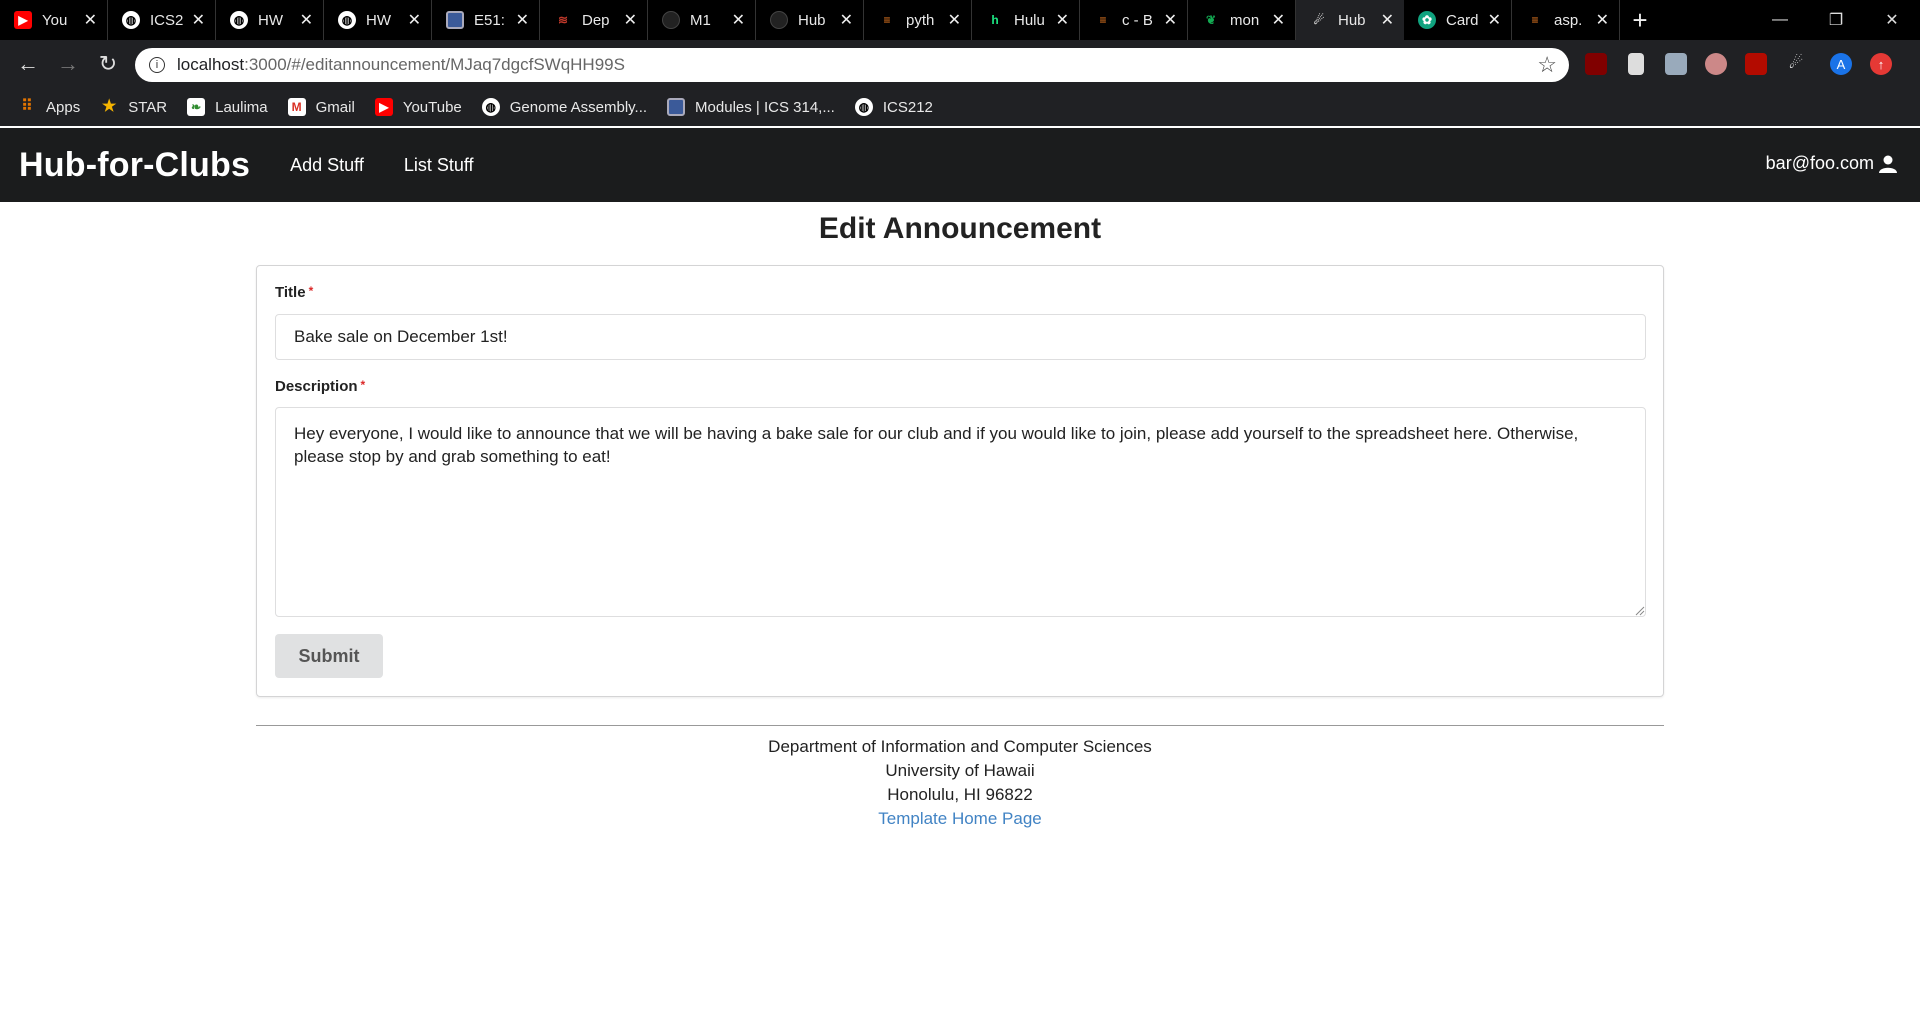 The height and width of the screenshot is (1030, 1920). I want to click on browser-tab: M1 ✕, so click(702, 20).